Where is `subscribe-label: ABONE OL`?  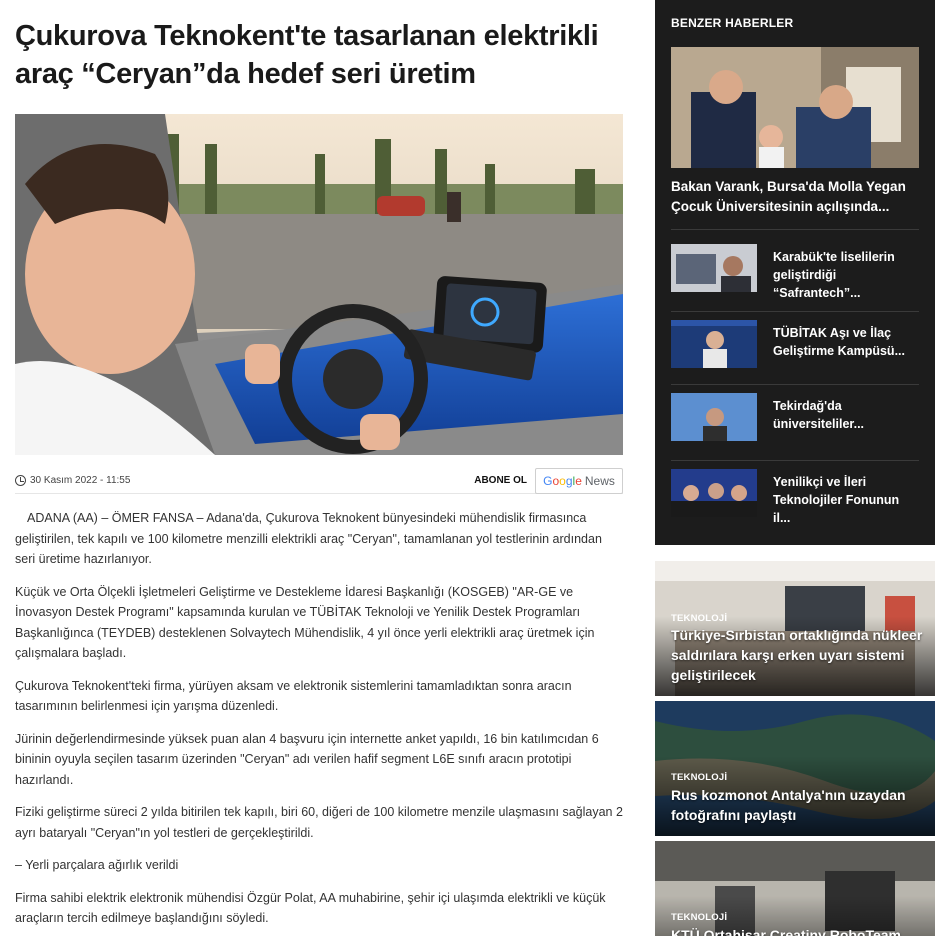 subscribe-label: ABONE OL is located at coordinates (500, 480).